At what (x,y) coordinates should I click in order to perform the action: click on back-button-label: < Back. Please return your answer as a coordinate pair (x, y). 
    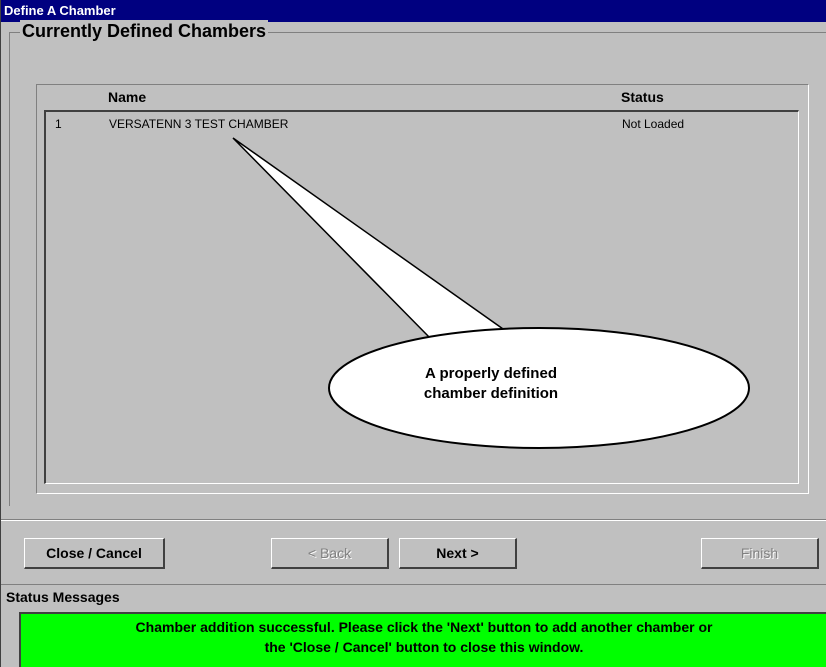
    Looking at the image, I should click on (329, 553).